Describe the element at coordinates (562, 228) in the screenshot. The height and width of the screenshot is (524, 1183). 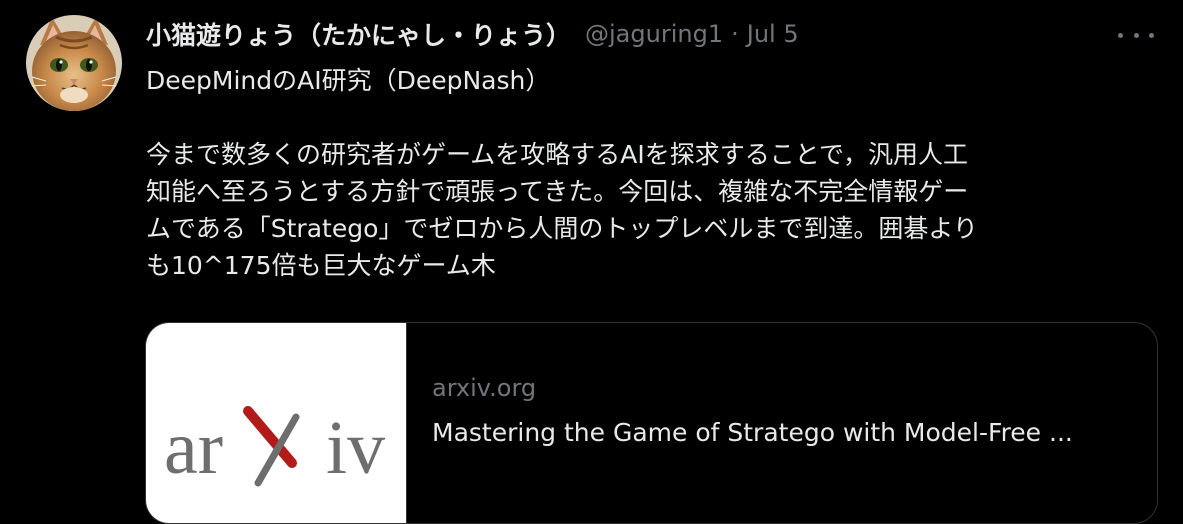
I see `tweet-text-line: ムである「Stratego」でゼロから人間のトップレベルまで到達。囲碁より` at that location.